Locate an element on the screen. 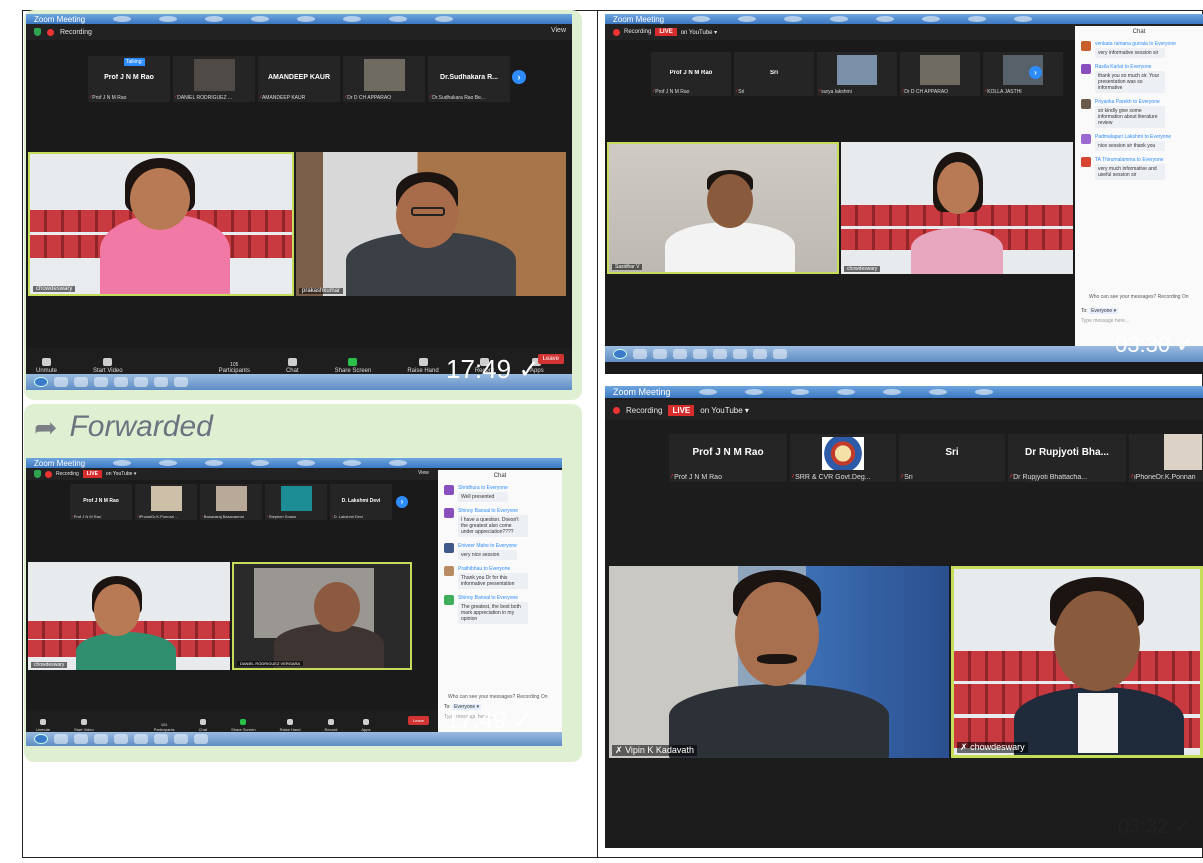  participant-thumbnail: AMANDEEP KAUR ⁄ AMANDEEP KAUR is located at coordinates (299, 79).